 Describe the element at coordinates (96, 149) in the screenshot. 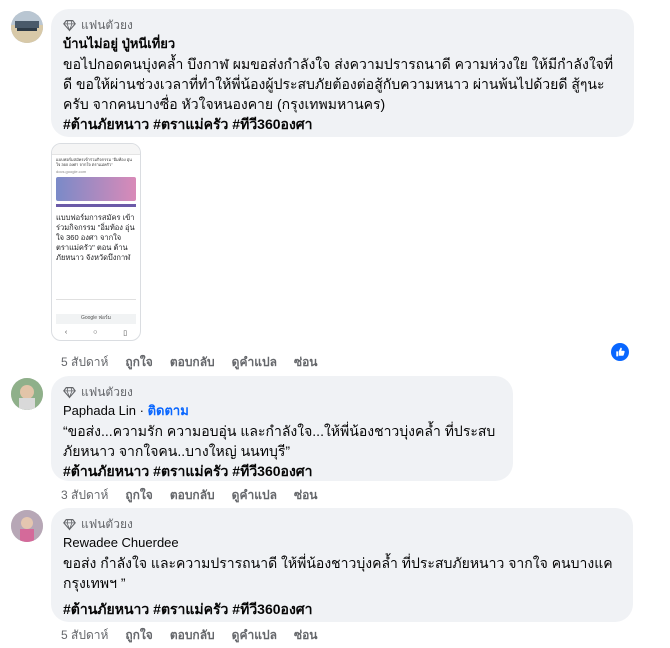

I see `phone-status-bar` at that location.